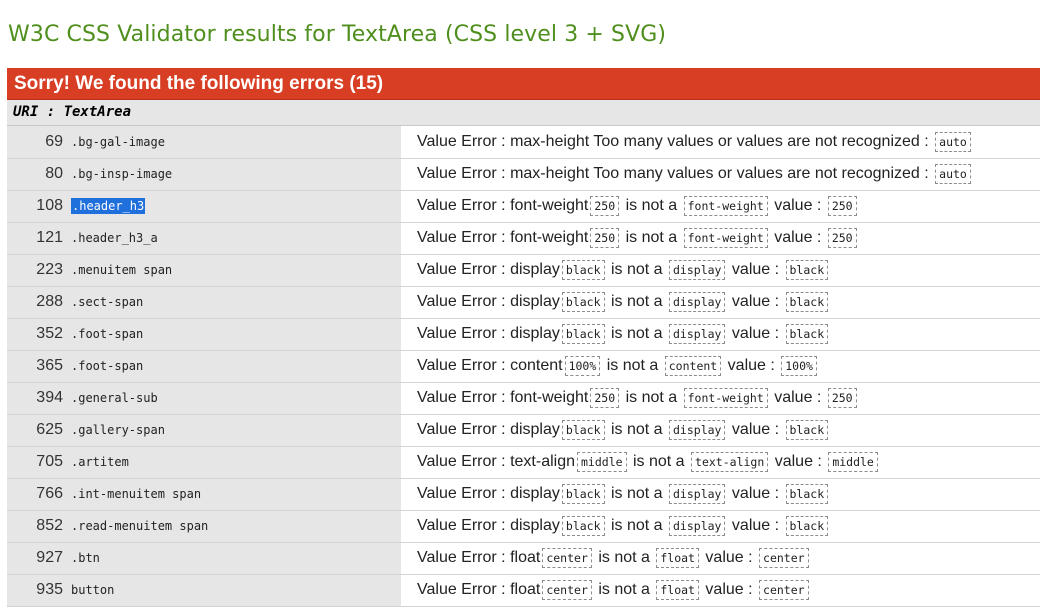 This screenshot has width=1040, height=615. Describe the element at coordinates (139, 526) in the screenshot. I see `error-context-selector: .read-menuitem span` at that location.